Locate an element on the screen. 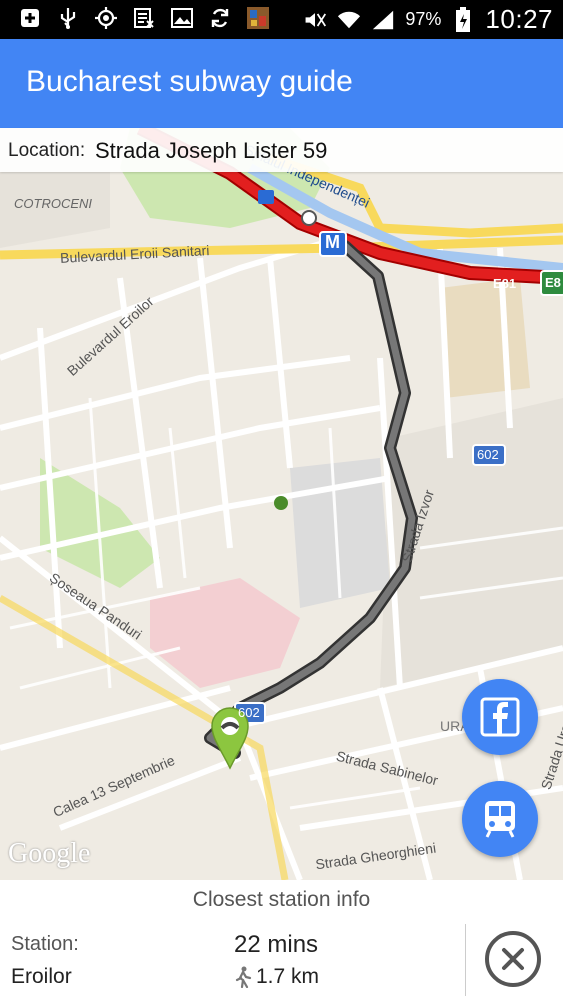  add-notification-icon is located at coordinates (30, 18).